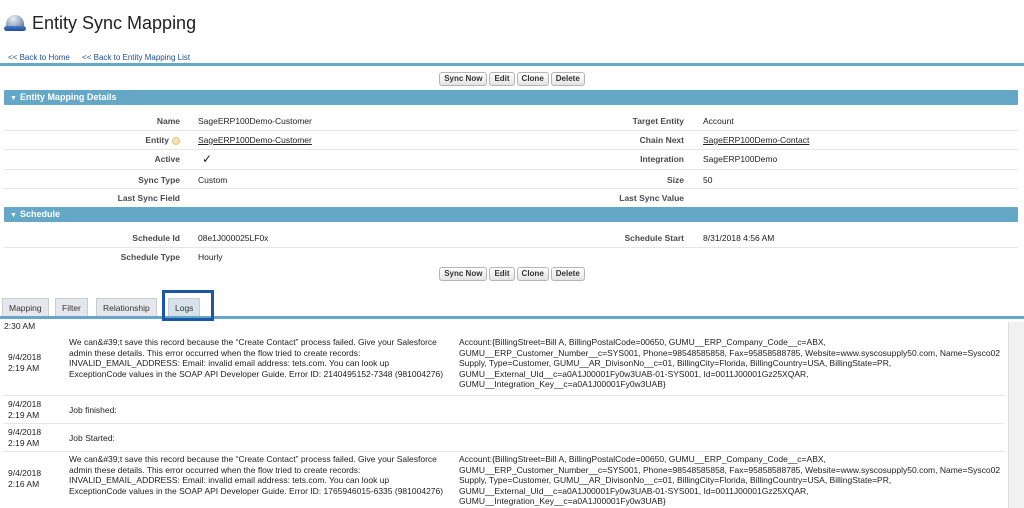 This screenshot has height=508, width=1024. What do you see at coordinates (661, 140) in the screenshot?
I see `chain-next-label: Chain Next` at bounding box center [661, 140].